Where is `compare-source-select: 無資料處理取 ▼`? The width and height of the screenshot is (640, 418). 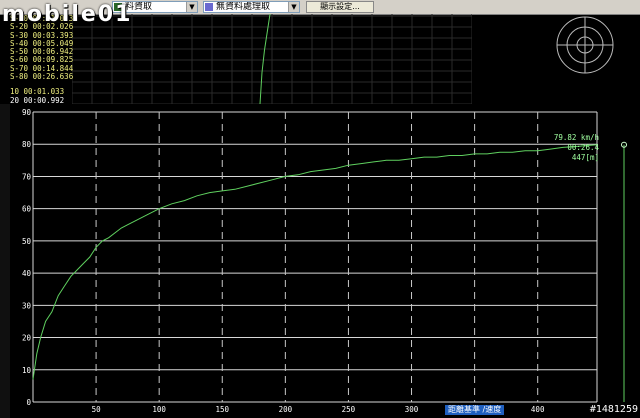
compare-source-select: 無資料處理取 ▼ is located at coordinates (251, 7).